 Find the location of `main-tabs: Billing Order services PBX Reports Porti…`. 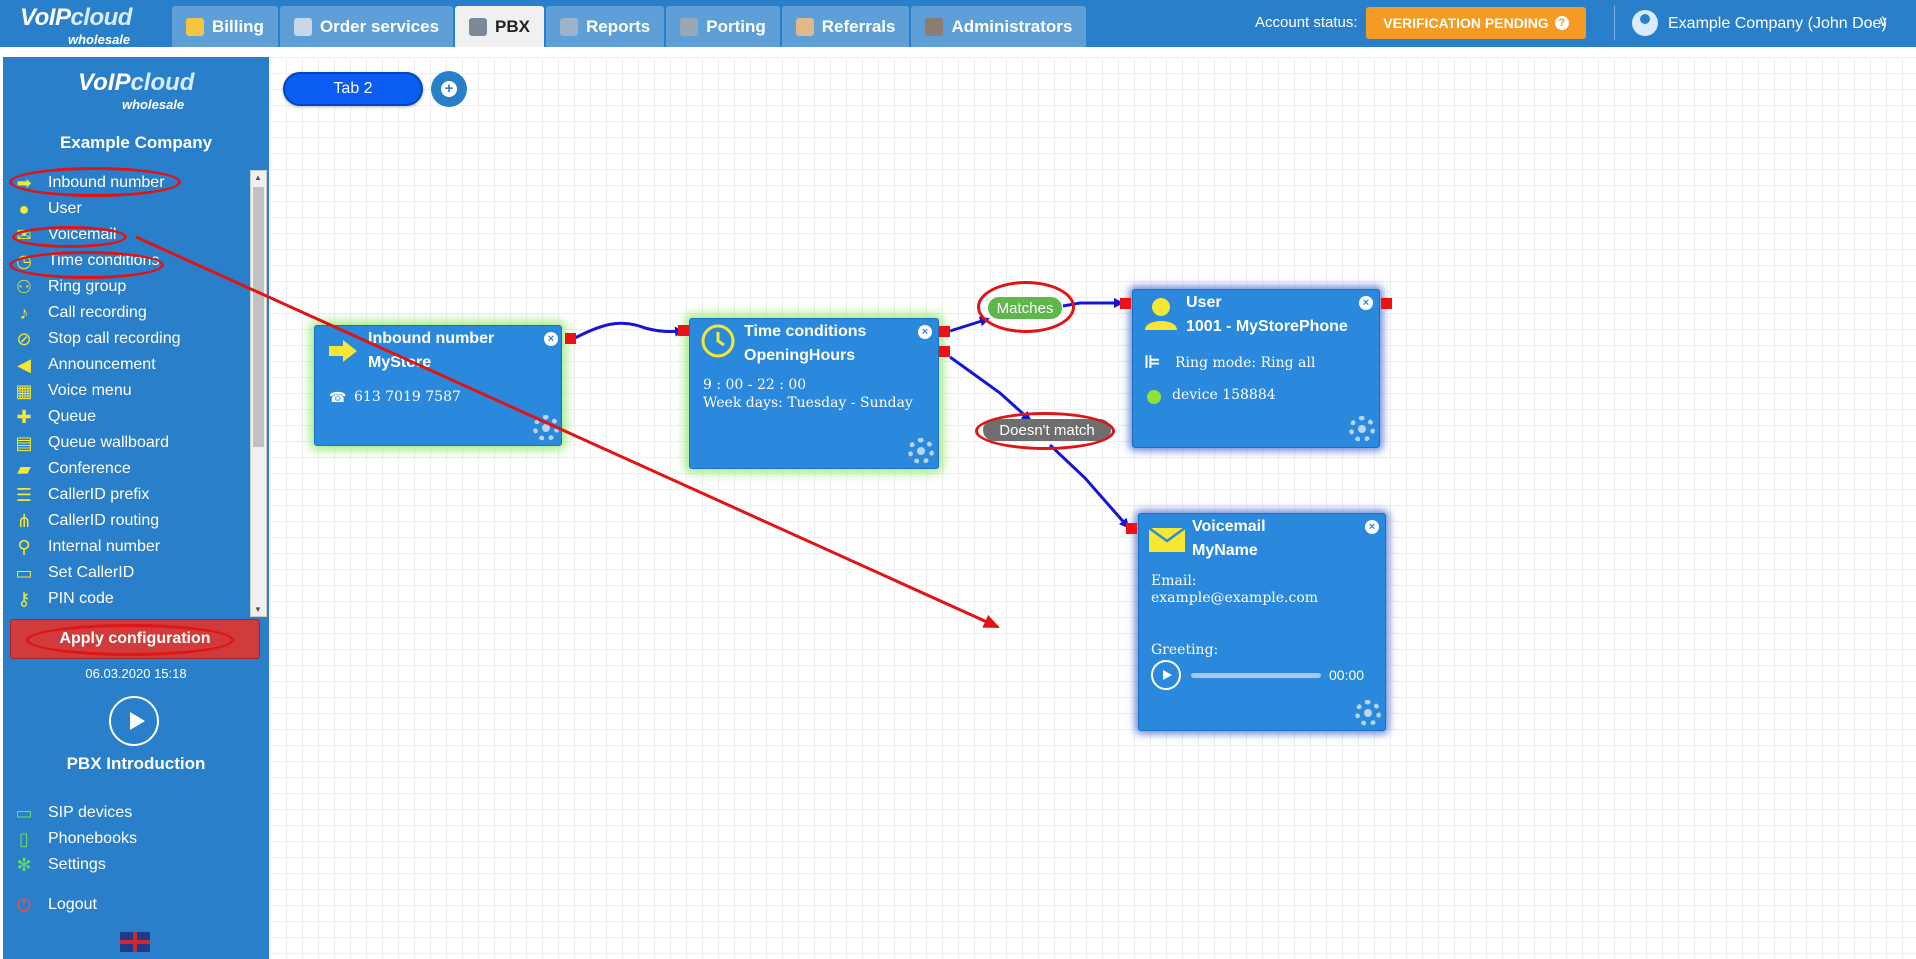

main-tabs: Billing Order services PBX Reports Porti… is located at coordinates (630, 26).